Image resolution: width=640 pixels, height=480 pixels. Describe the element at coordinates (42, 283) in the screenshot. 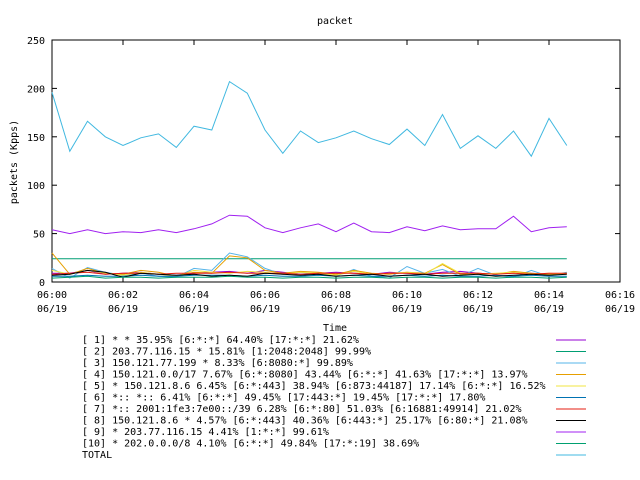

I see `y-tick-label: 0` at that location.